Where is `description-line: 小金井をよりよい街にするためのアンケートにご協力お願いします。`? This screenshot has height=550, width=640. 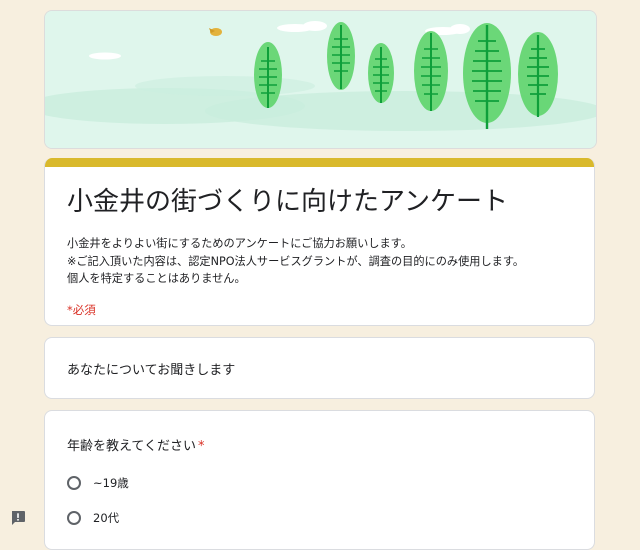 description-line: 小金井をよりよい街にするためのアンケートにご協力お願いします。 is located at coordinates (239, 243).